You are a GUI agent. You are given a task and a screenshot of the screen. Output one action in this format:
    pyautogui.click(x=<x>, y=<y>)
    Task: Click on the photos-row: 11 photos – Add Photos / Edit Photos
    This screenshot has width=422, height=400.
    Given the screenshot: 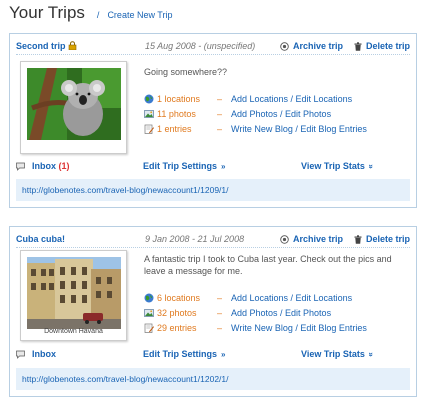 What is the action you would take?
    pyautogui.click(x=237, y=114)
    